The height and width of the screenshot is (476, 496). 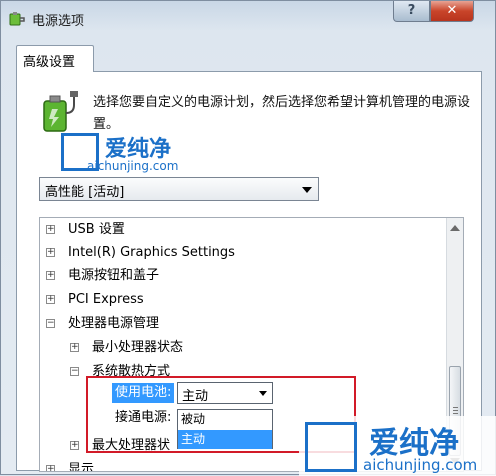 I want to click on scroll-up-icon, so click(x=455, y=228).